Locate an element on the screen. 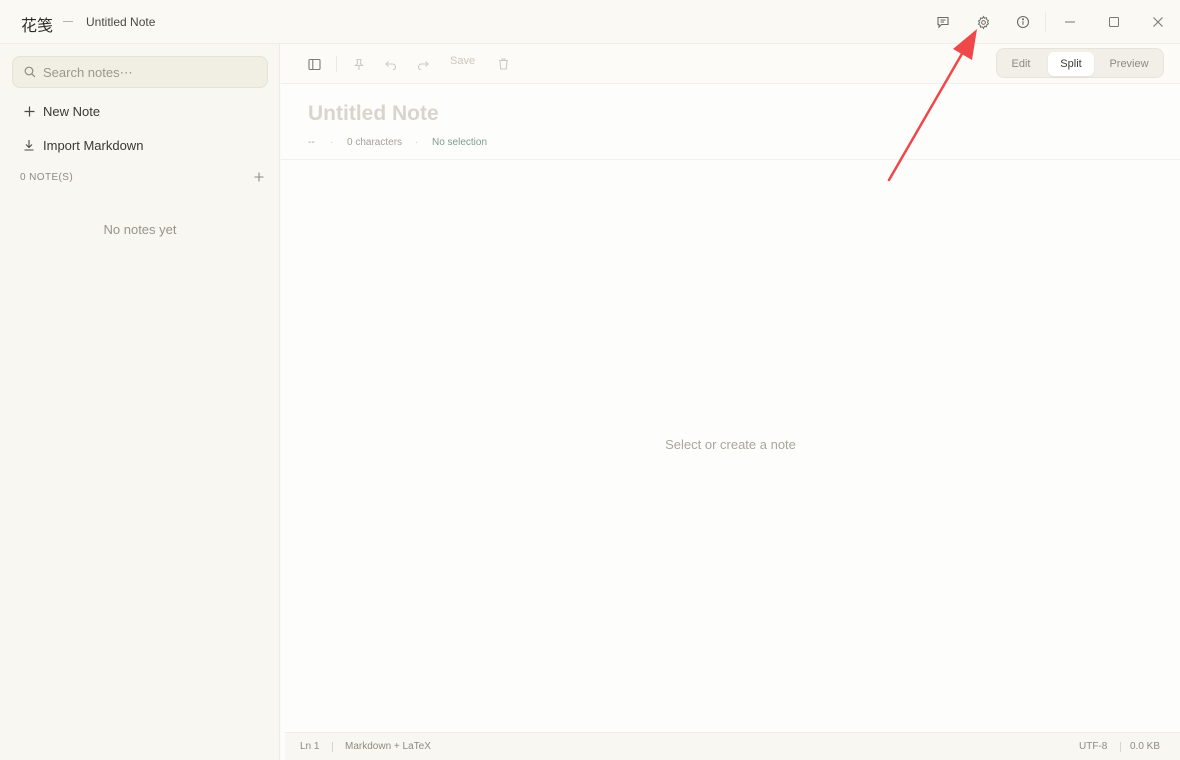  import-markdown-label: Import Markdown is located at coordinates (93, 145).